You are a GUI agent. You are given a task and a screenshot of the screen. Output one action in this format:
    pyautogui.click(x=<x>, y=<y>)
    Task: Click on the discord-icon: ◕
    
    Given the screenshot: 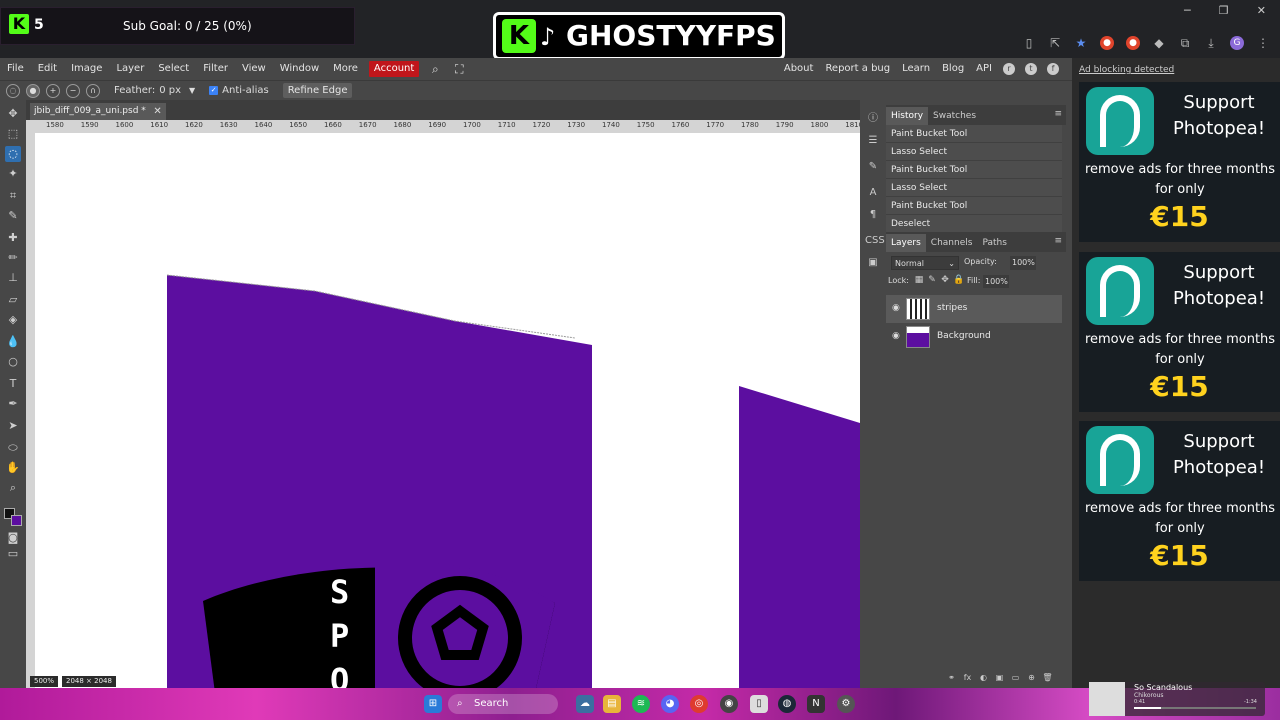 What is the action you would take?
    pyautogui.click(x=670, y=704)
    